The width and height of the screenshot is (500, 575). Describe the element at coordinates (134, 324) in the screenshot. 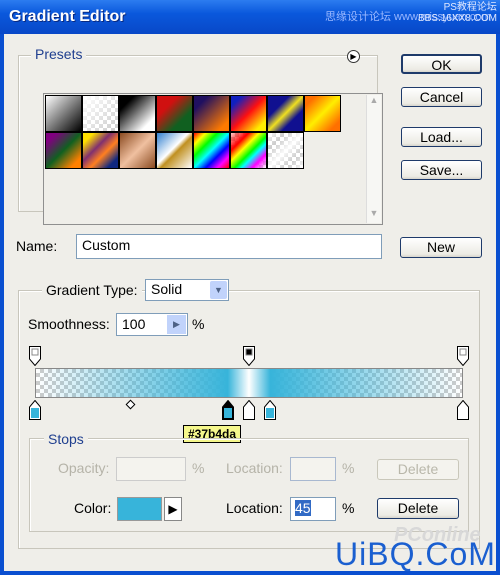

I see `smoothness-value: 100` at that location.